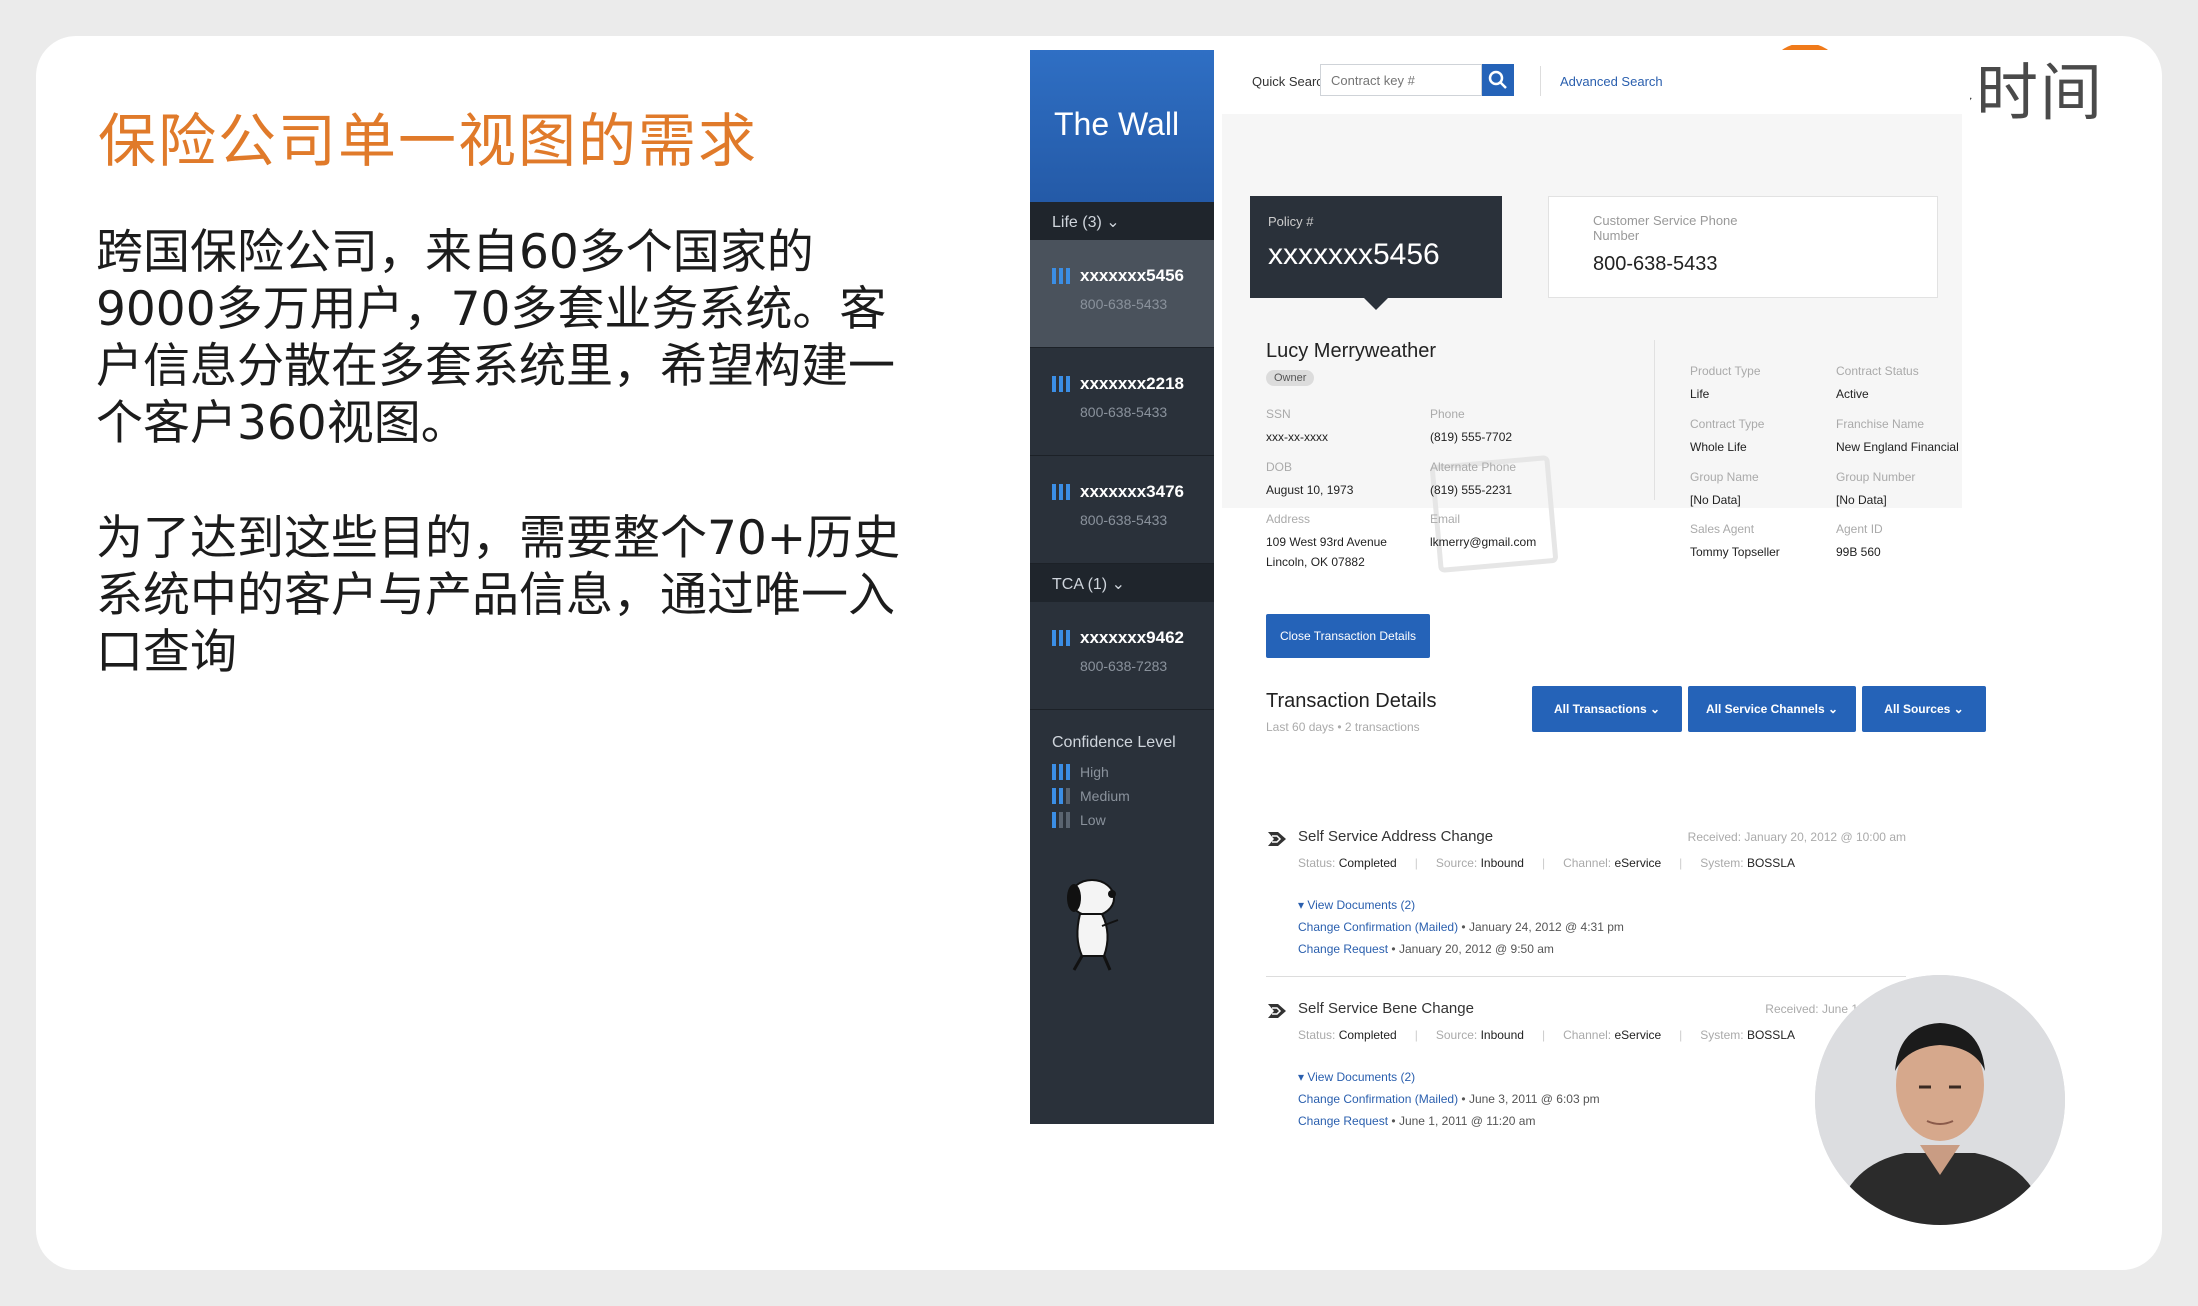 Image resolution: width=2198 pixels, height=1306 pixels. I want to click on transaction-details-title: Transaction Details, so click(1351, 701).